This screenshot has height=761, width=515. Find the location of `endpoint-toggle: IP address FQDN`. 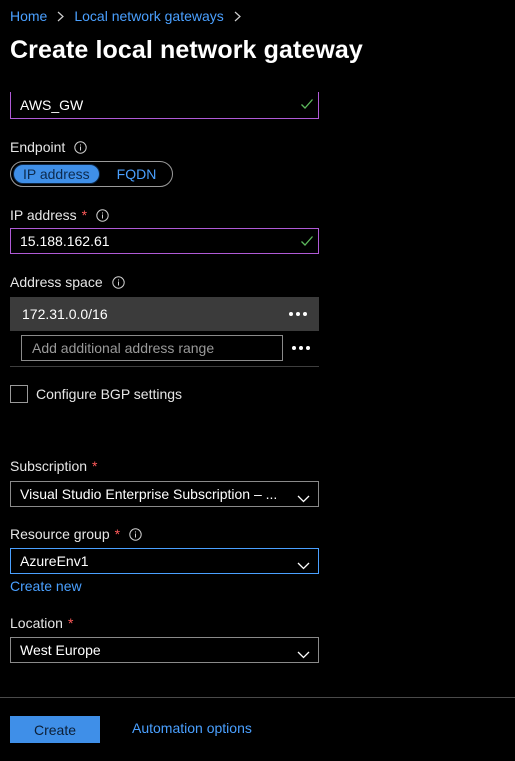

endpoint-toggle: IP address FQDN is located at coordinates (91, 174).